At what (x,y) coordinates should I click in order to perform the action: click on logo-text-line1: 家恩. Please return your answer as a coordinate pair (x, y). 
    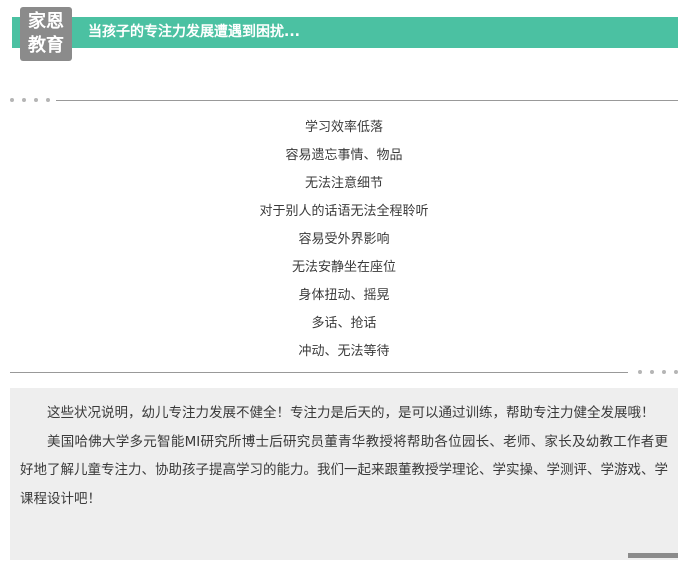
    Looking at the image, I should click on (46, 21).